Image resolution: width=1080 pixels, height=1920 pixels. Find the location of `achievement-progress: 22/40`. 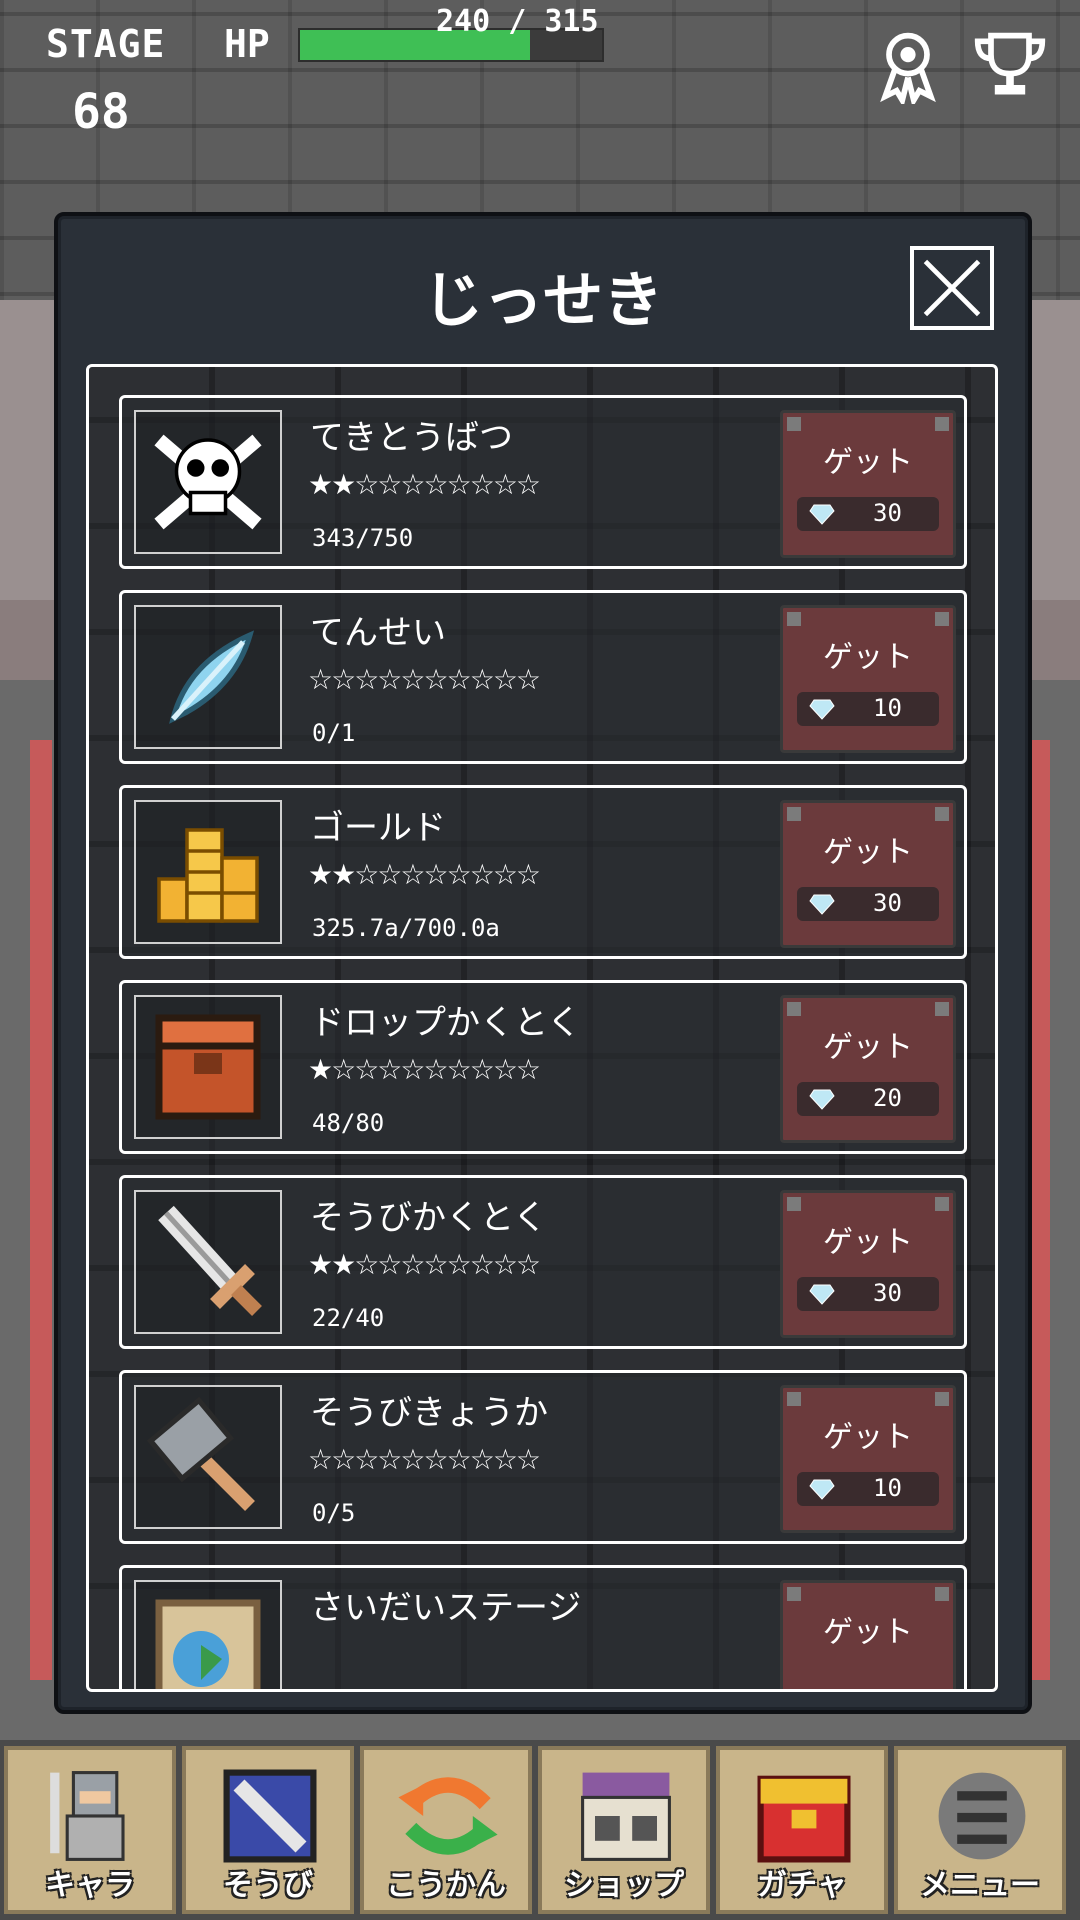

achievement-progress: 22/40 is located at coordinates (348, 1318).